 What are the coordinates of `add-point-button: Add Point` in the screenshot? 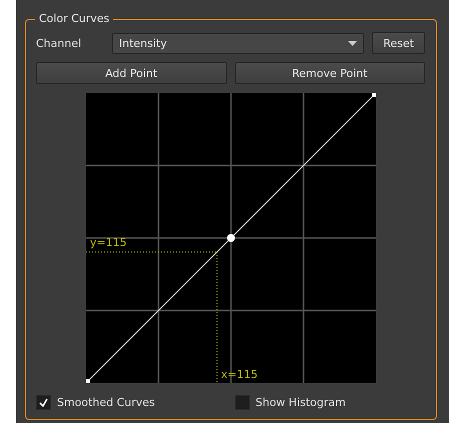 It's located at (131, 73).